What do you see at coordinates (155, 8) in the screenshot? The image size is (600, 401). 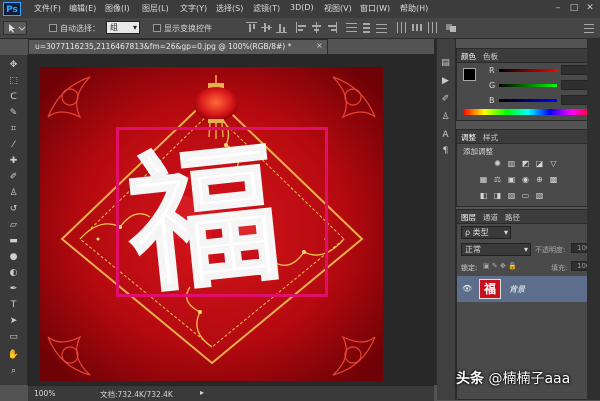 I see `menu-layer: 图层(L)` at bounding box center [155, 8].